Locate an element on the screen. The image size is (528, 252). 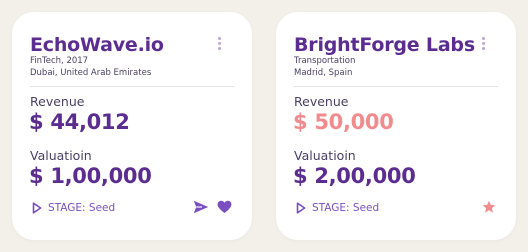
star-icon is located at coordinates (489, 207).